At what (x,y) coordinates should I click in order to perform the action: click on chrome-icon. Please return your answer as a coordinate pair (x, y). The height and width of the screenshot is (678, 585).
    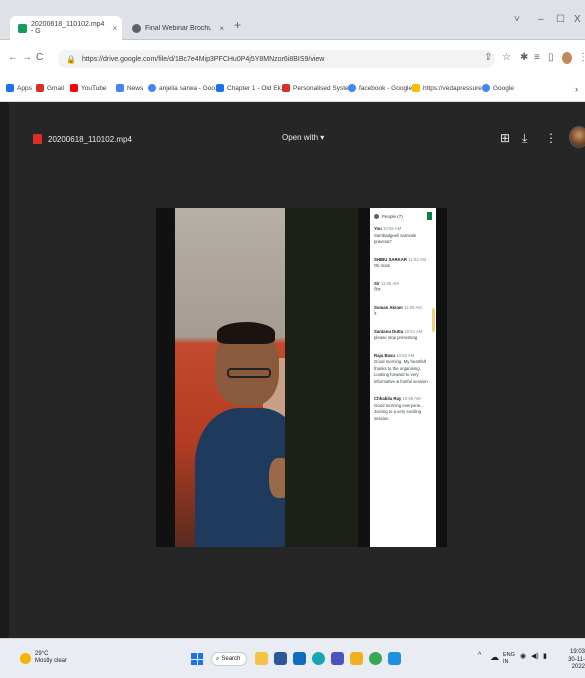
    Looking at the image, I should click on (375, 658).